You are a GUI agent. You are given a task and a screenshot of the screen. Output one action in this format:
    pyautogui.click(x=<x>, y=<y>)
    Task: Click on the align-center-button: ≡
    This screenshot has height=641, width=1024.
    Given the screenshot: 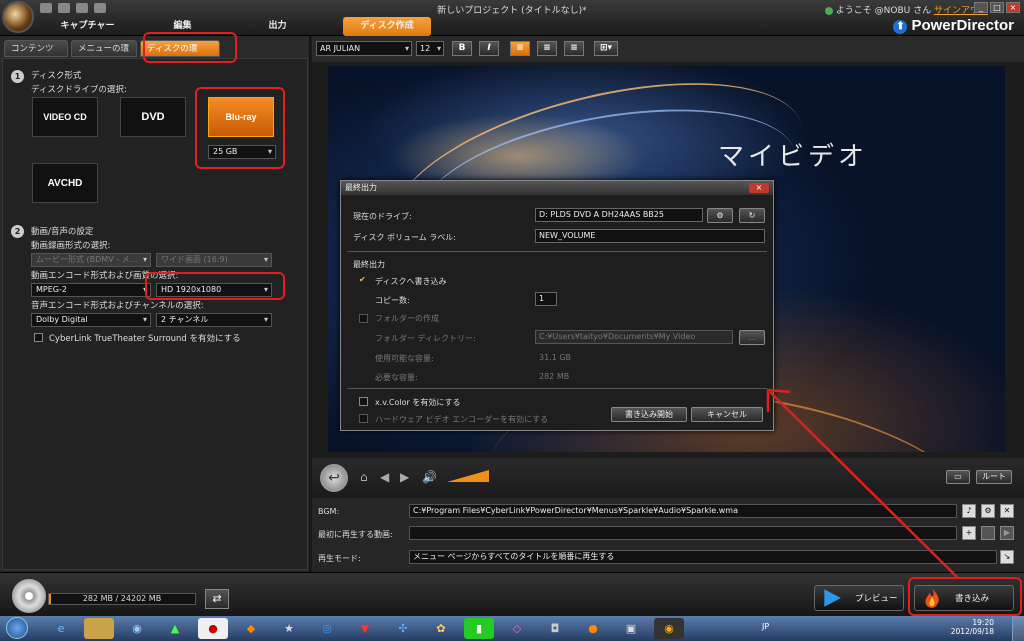 What is the action you would take?
    pyautogui.click(x=547, y=48)
    